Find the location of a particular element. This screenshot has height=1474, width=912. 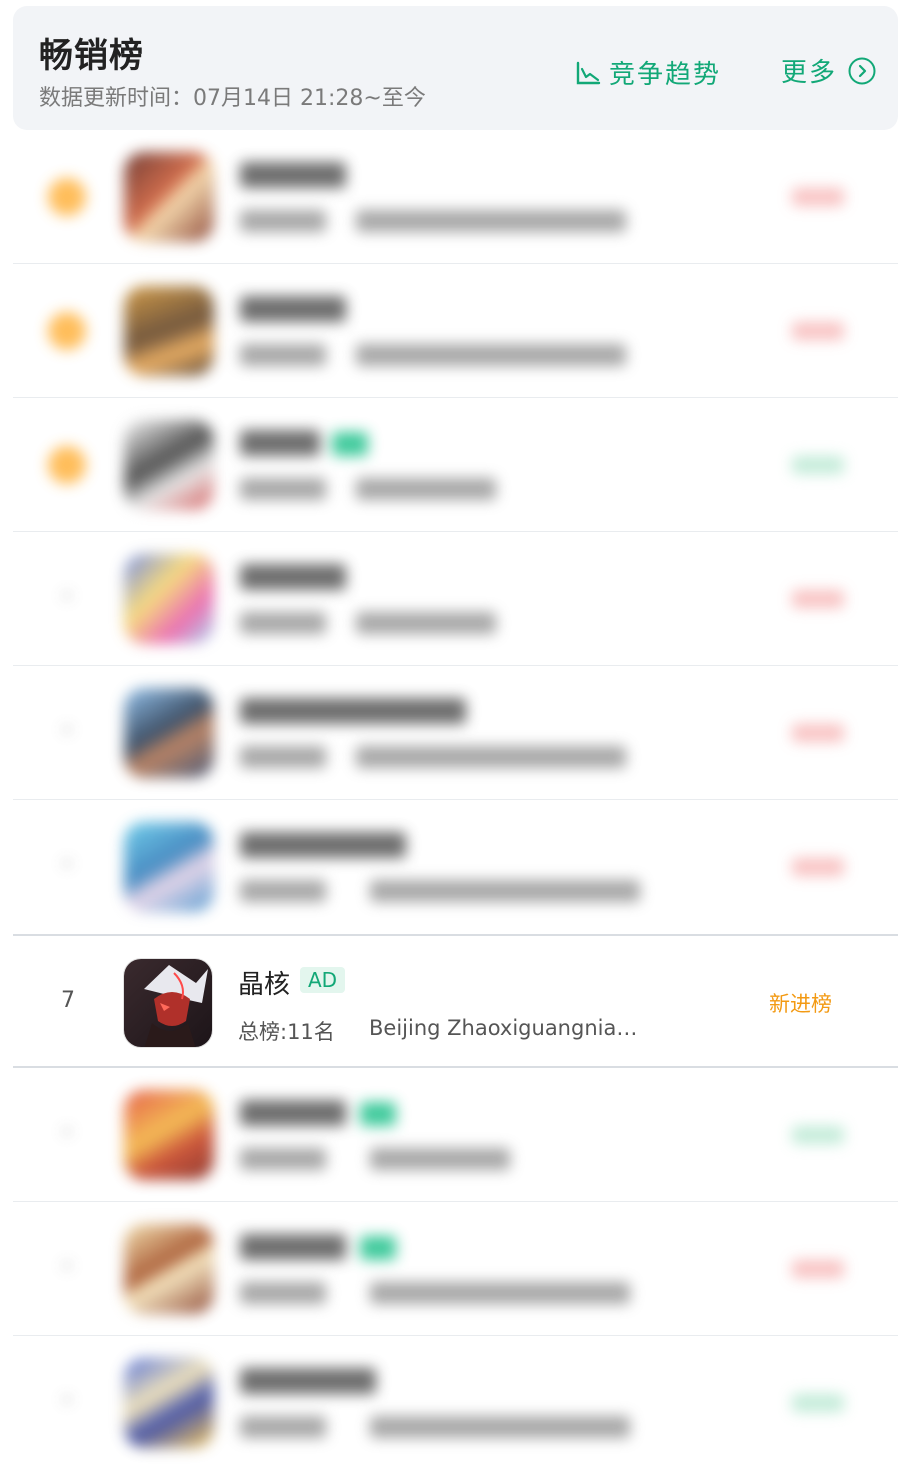

update-time: 数据更新时间：07月14日 21:28~至今 is located at coordinates (232, 98).